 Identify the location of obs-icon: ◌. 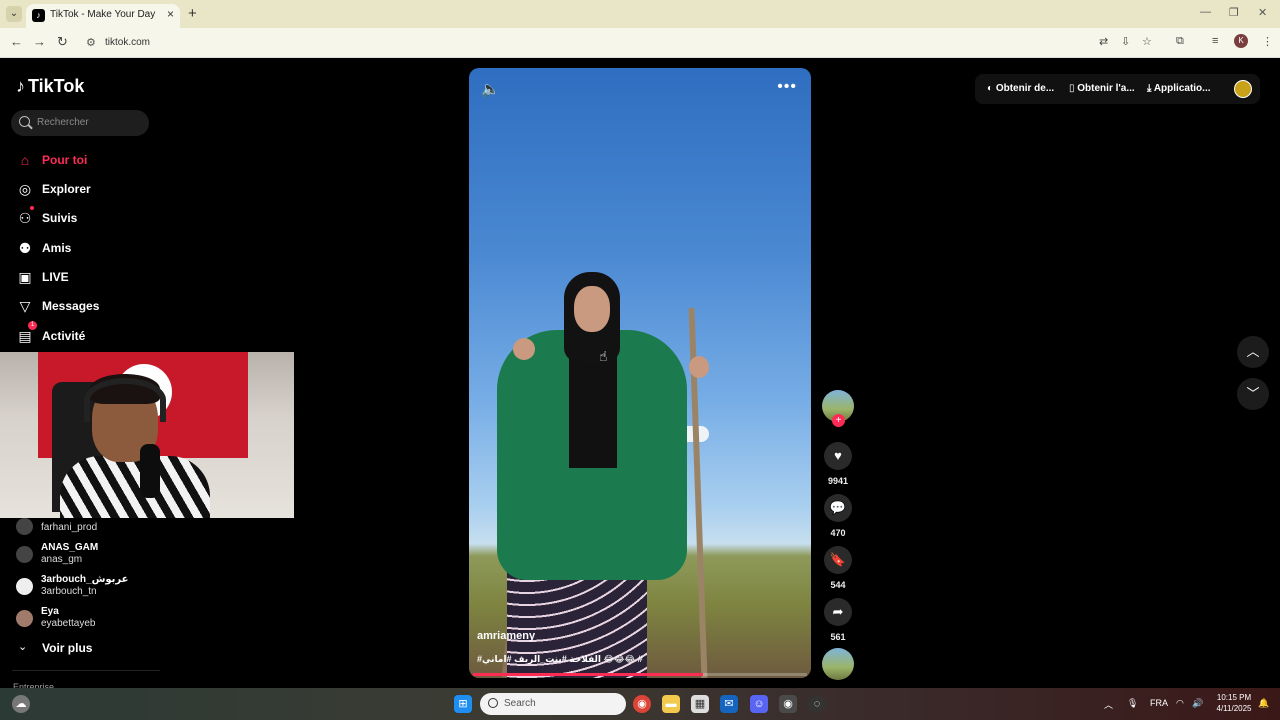
(817, 704).